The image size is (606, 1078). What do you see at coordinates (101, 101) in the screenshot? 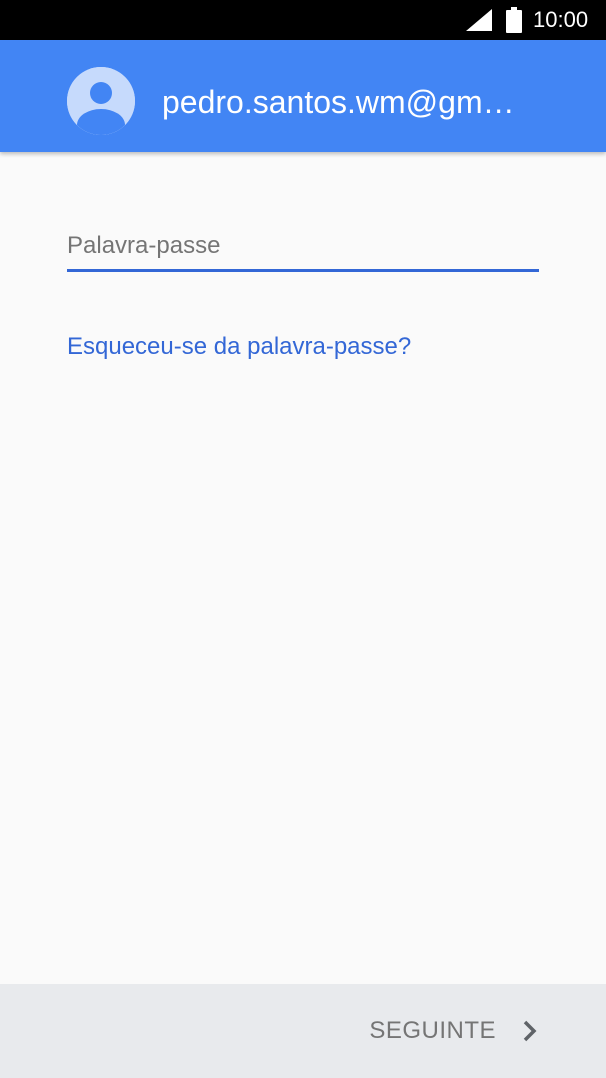
I see `account-avatar-icon` at bounding box center [101, 101].